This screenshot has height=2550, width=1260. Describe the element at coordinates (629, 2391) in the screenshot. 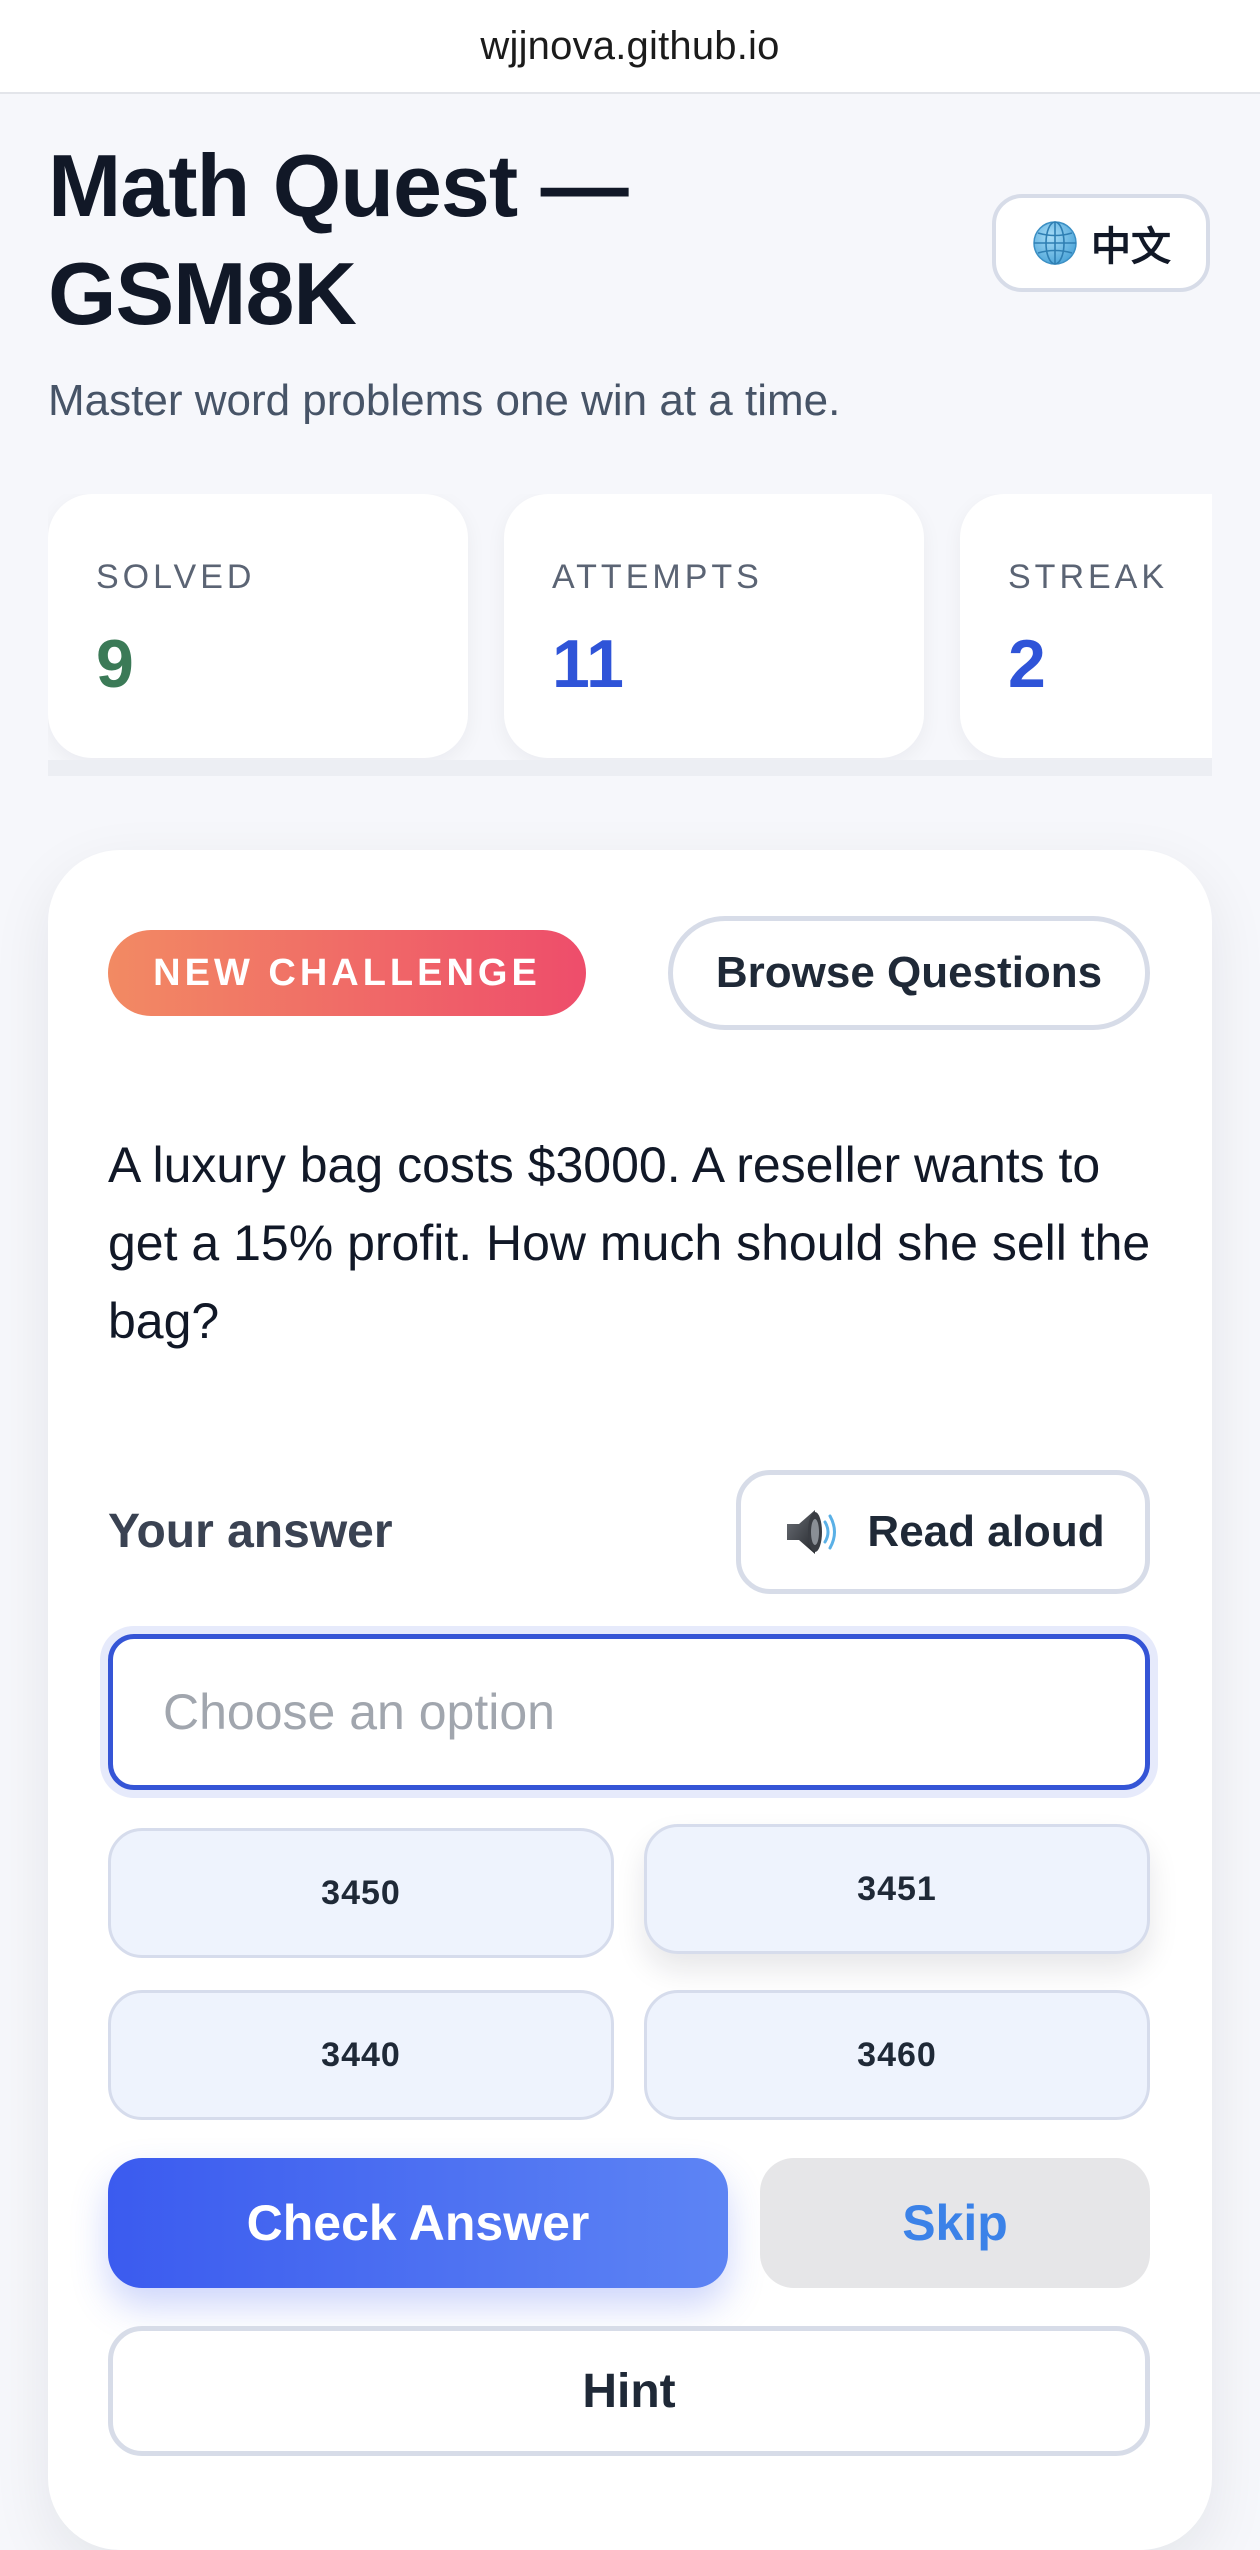

I see `hint-button: Hint` at that location.